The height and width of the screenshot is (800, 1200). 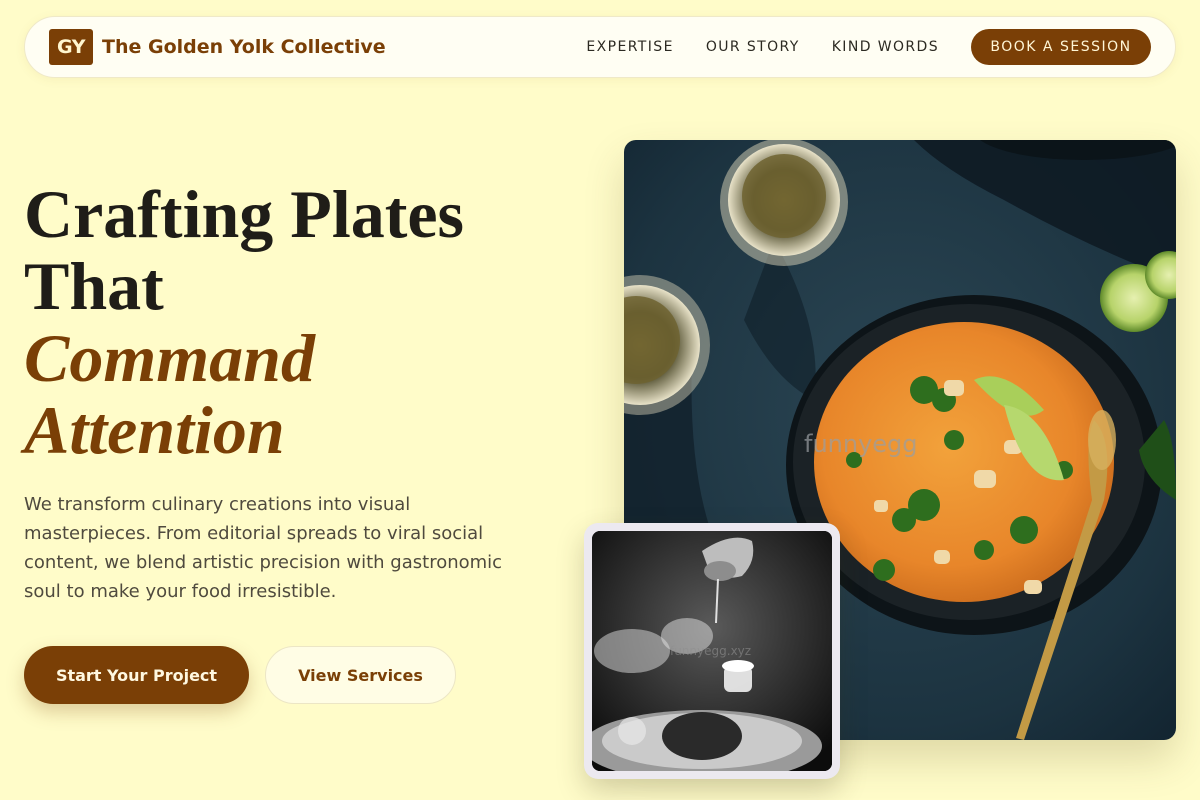 What do you see at coordinates (71, 47) in the screenshot?
I see `brand-monogram: GY` at bounding box center [71, 47].